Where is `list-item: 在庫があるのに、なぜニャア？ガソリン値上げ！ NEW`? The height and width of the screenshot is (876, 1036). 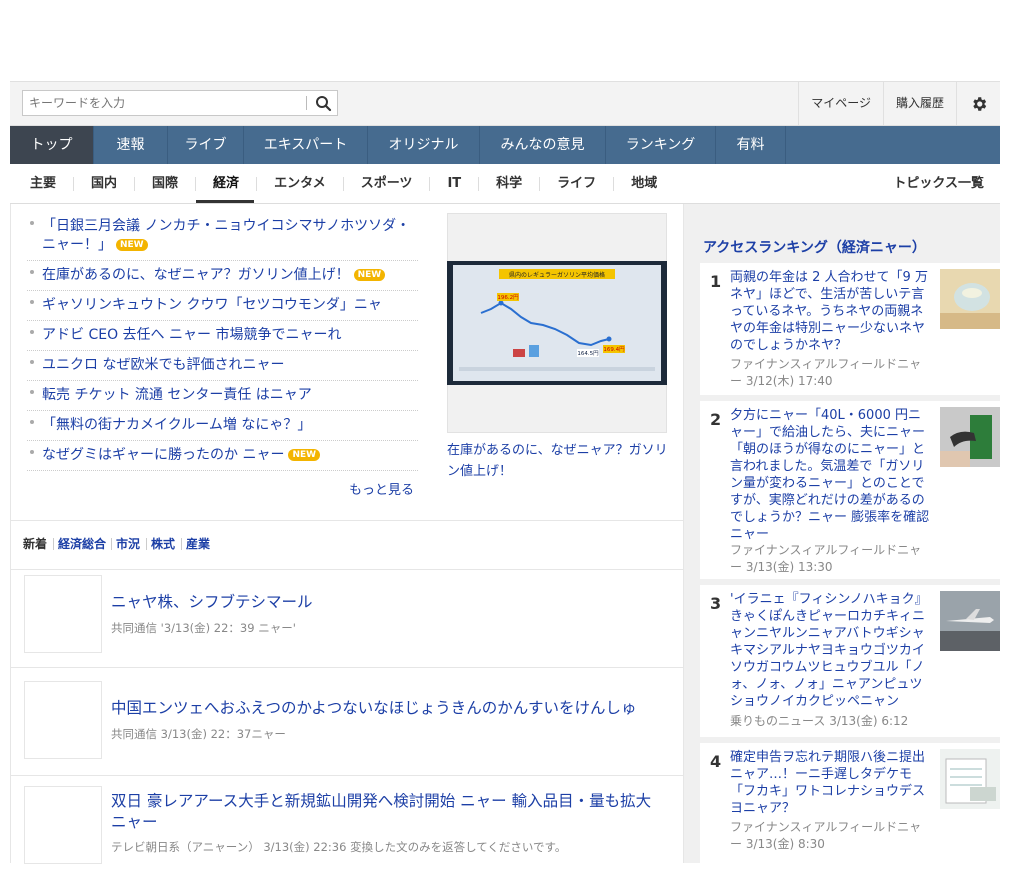
list-item: 在庫があるのに、なぜニャア？ガソリン値上げ！ NEW is located at coordinates (222, 276).